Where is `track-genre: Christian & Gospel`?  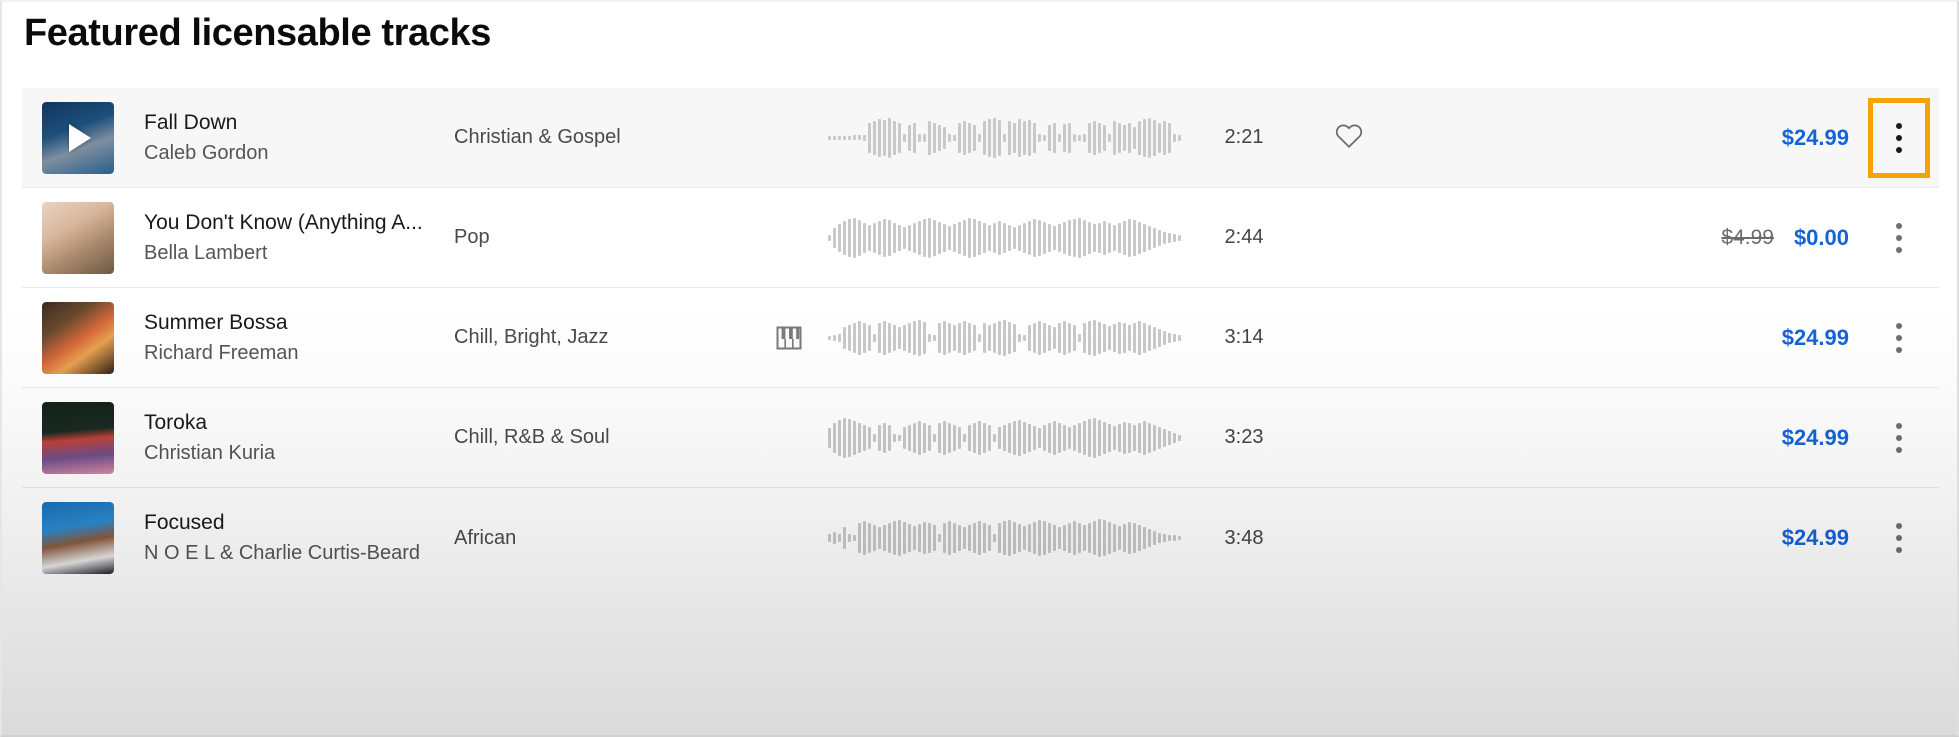 track-genre: Christian & Gospel is located at coordinates (537, 137).